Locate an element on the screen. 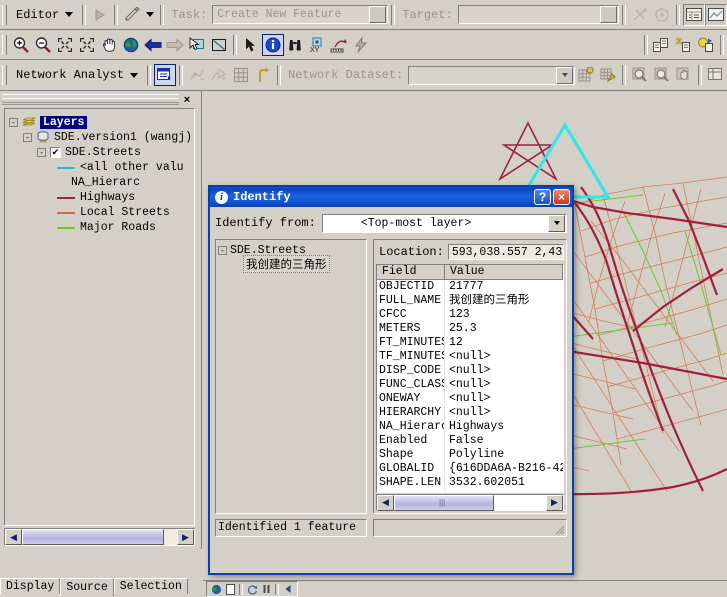 The width and height of the screenshot is (727, 597). sketch-properties-icon is located at coordinates (716, 14).